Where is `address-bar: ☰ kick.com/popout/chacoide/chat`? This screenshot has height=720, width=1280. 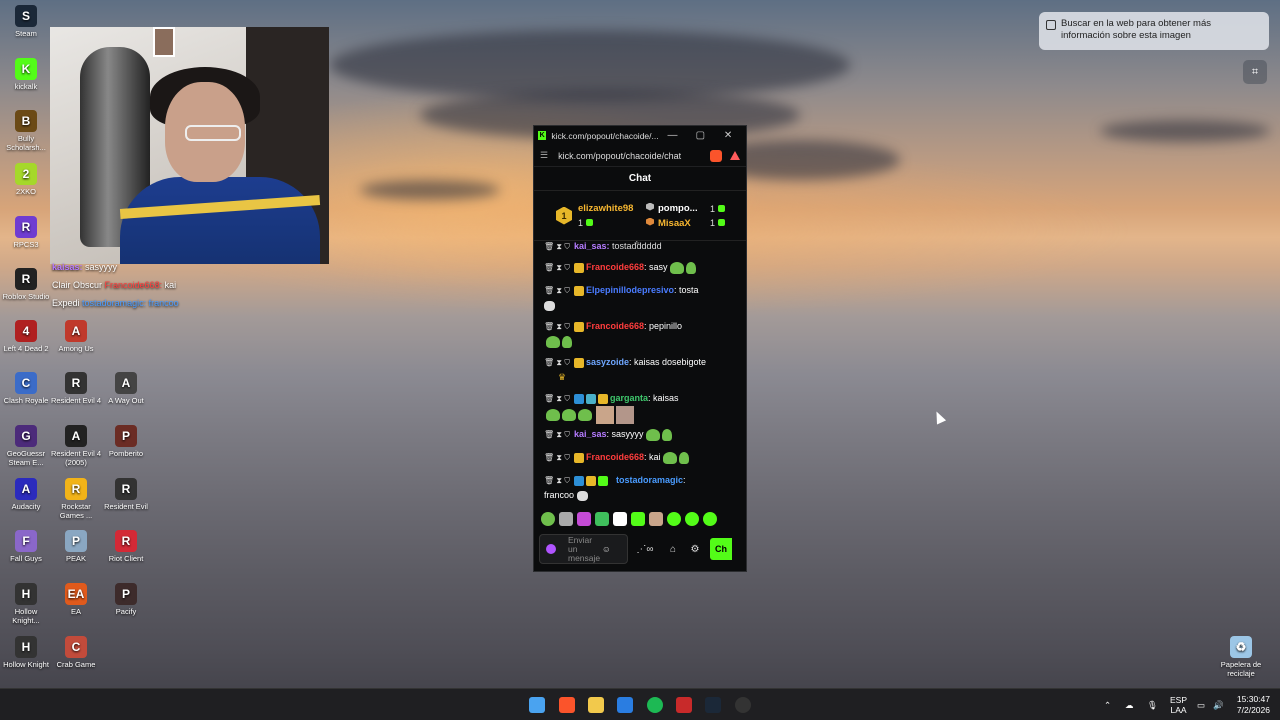 address-bar: ☰ kick.com/popout/chacoide/chat is located at coordinates (640, 156).